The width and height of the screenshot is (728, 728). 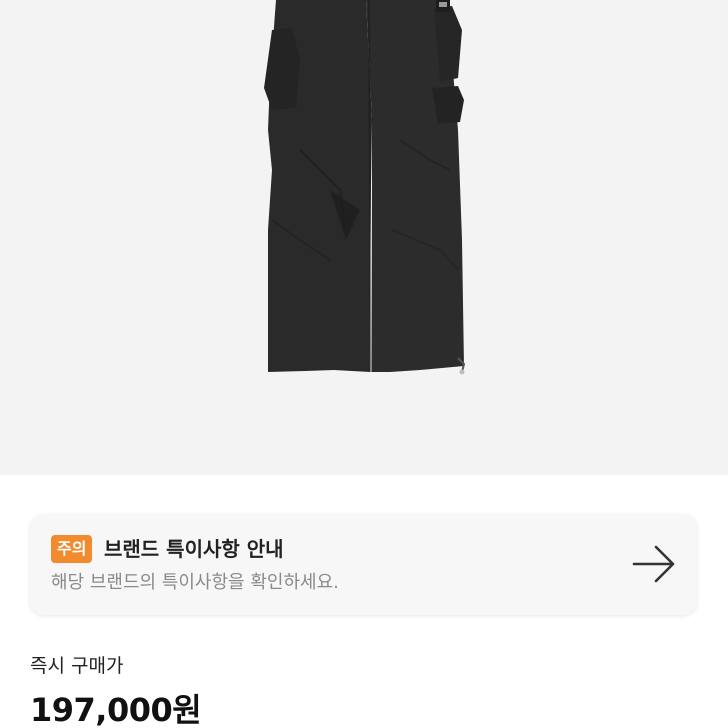 What do you see at coordinates (116, 709) in the screenshot?
I see `price-value: 197,000원` at bounding box center [116, 709].